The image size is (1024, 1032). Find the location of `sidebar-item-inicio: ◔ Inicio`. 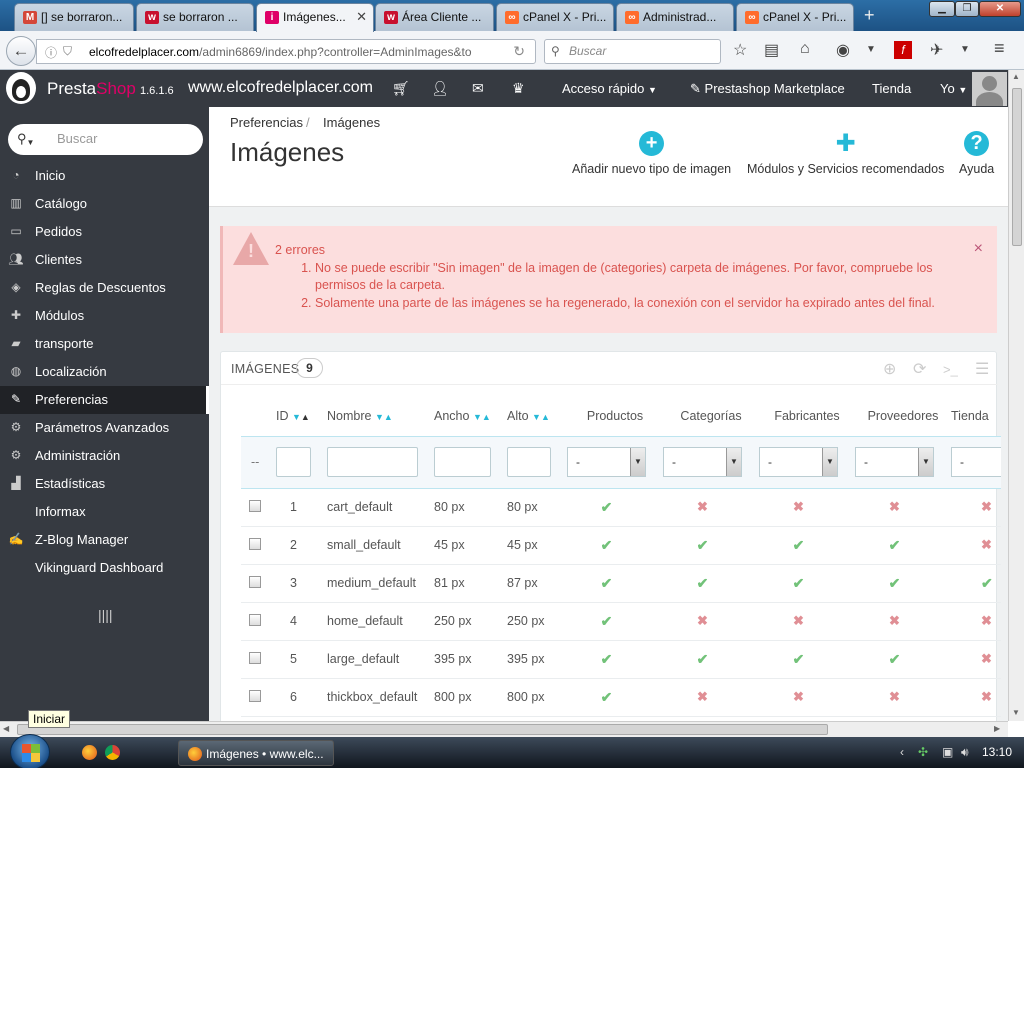

sidebar-item-inicio: ◔ Inicio is located at coordinates (104, 176).